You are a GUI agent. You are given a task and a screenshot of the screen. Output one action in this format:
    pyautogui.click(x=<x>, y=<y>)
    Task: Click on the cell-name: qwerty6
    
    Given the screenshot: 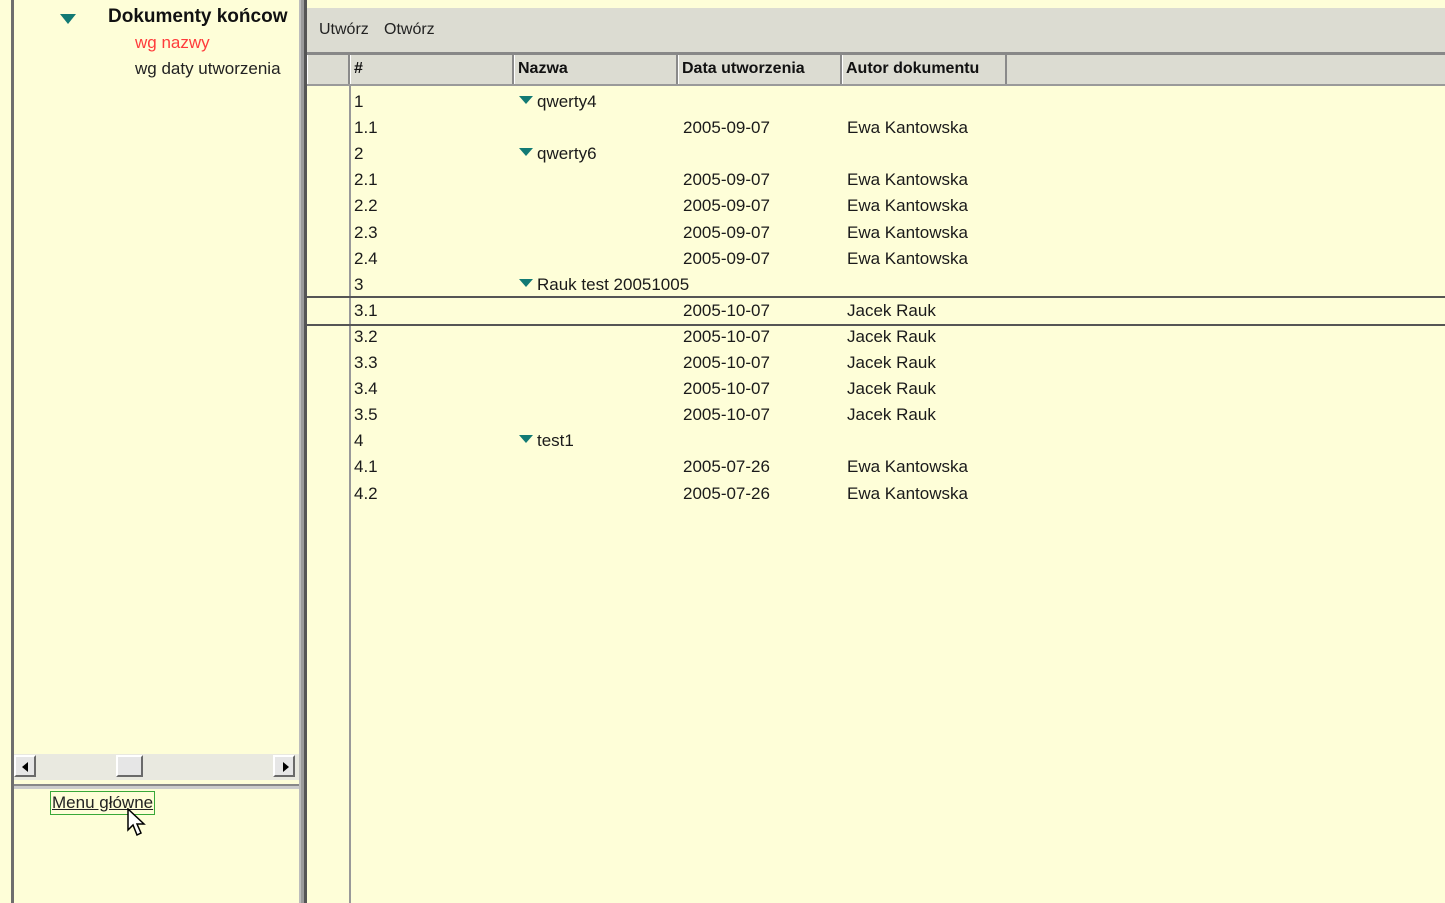 What is the action you would take?
    pyautogui.click(x=558, y=154)
    